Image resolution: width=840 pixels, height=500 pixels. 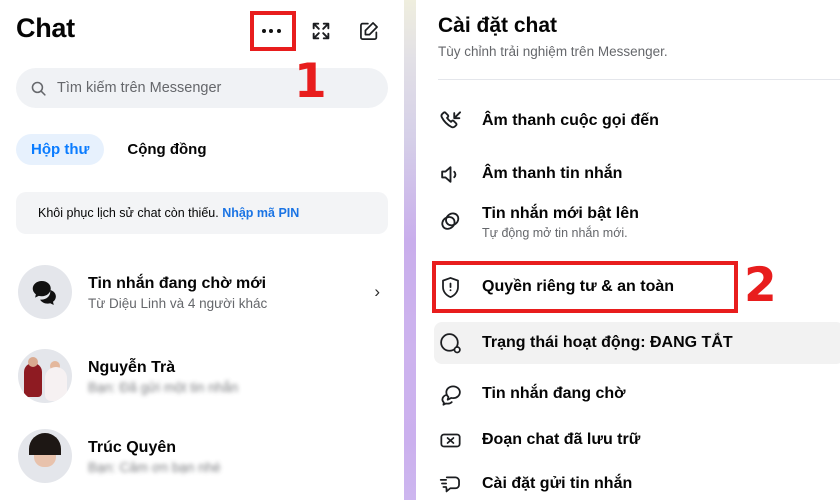 What do you see at coordinates (455, 174) in the screenshot?
I see `speaker-icon` at bounding box center [455, 174].